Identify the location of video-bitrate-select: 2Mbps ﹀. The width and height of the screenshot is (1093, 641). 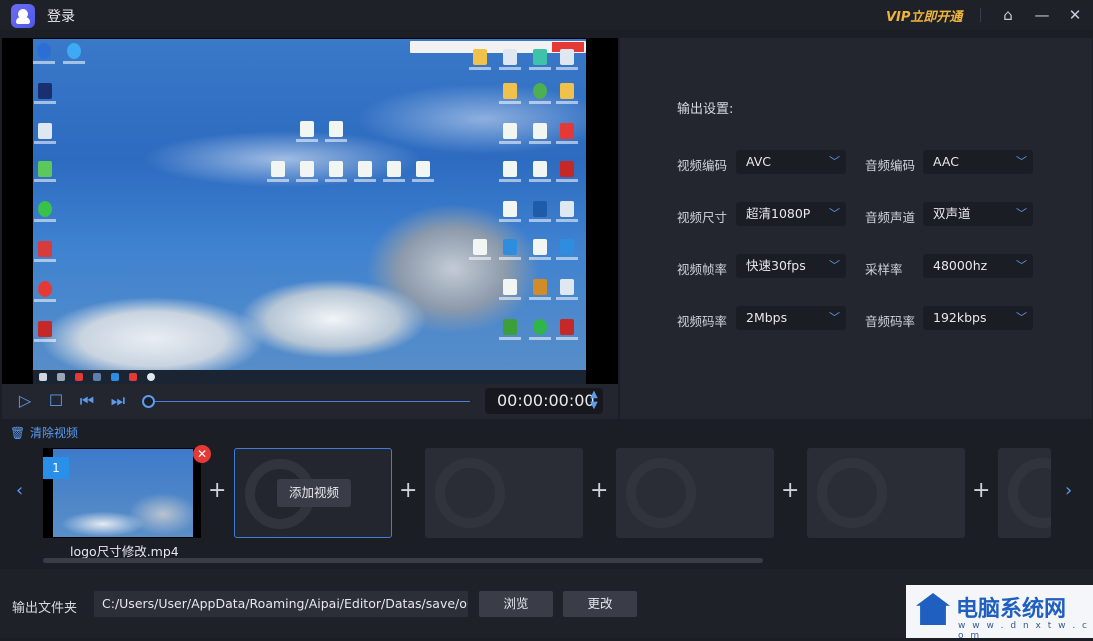
(791, 318).